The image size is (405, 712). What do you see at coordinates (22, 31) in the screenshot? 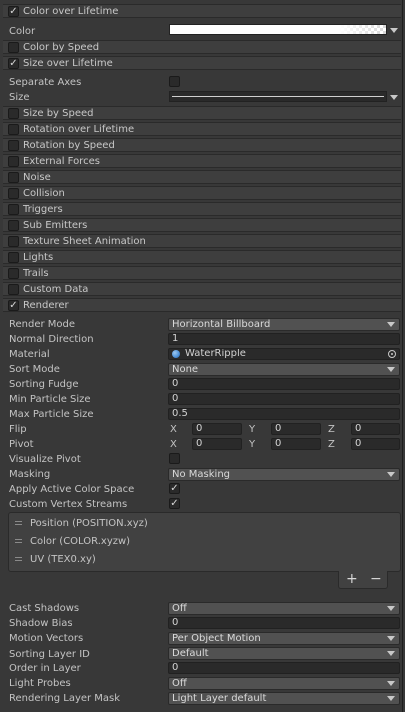
I see `color-label: Color` at bounding box center [22, 31].